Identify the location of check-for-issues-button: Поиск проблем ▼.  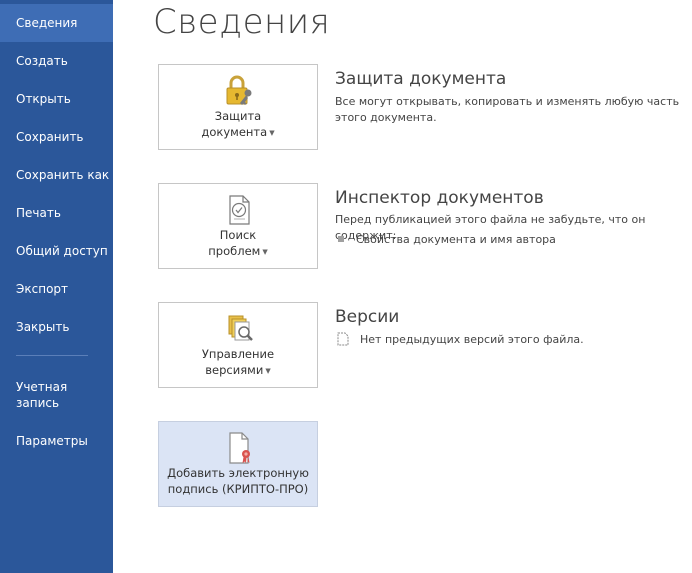
(238, 226).